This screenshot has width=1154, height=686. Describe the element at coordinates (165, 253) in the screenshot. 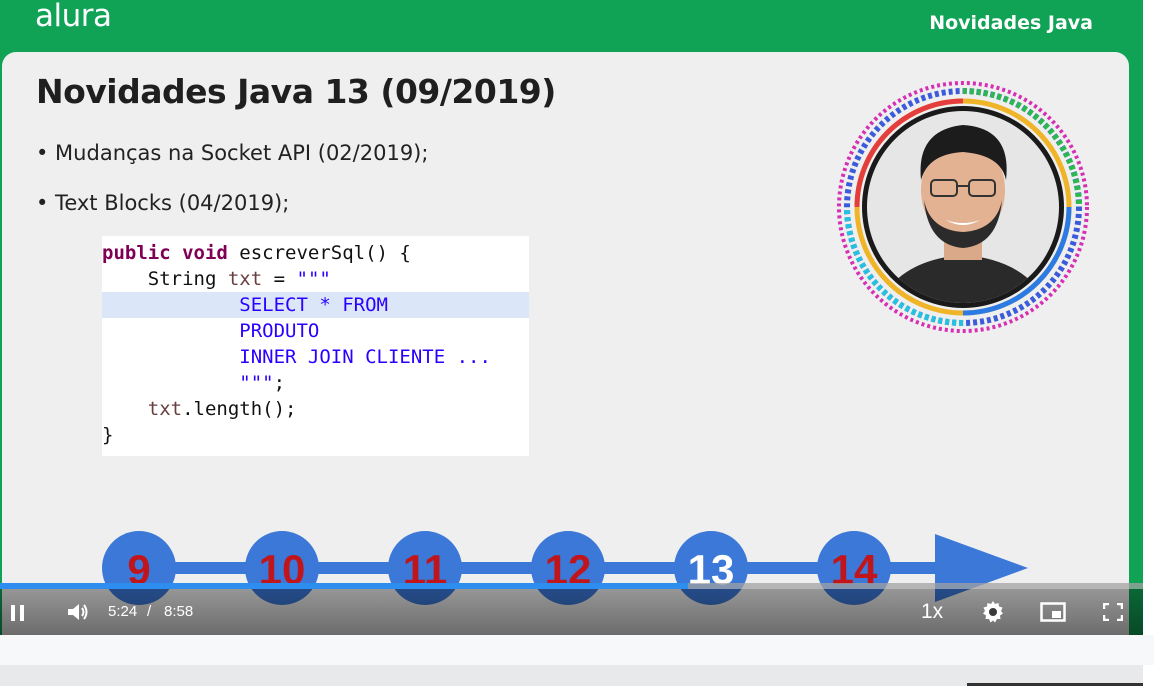

I see `code-keyword: public void` at that location.